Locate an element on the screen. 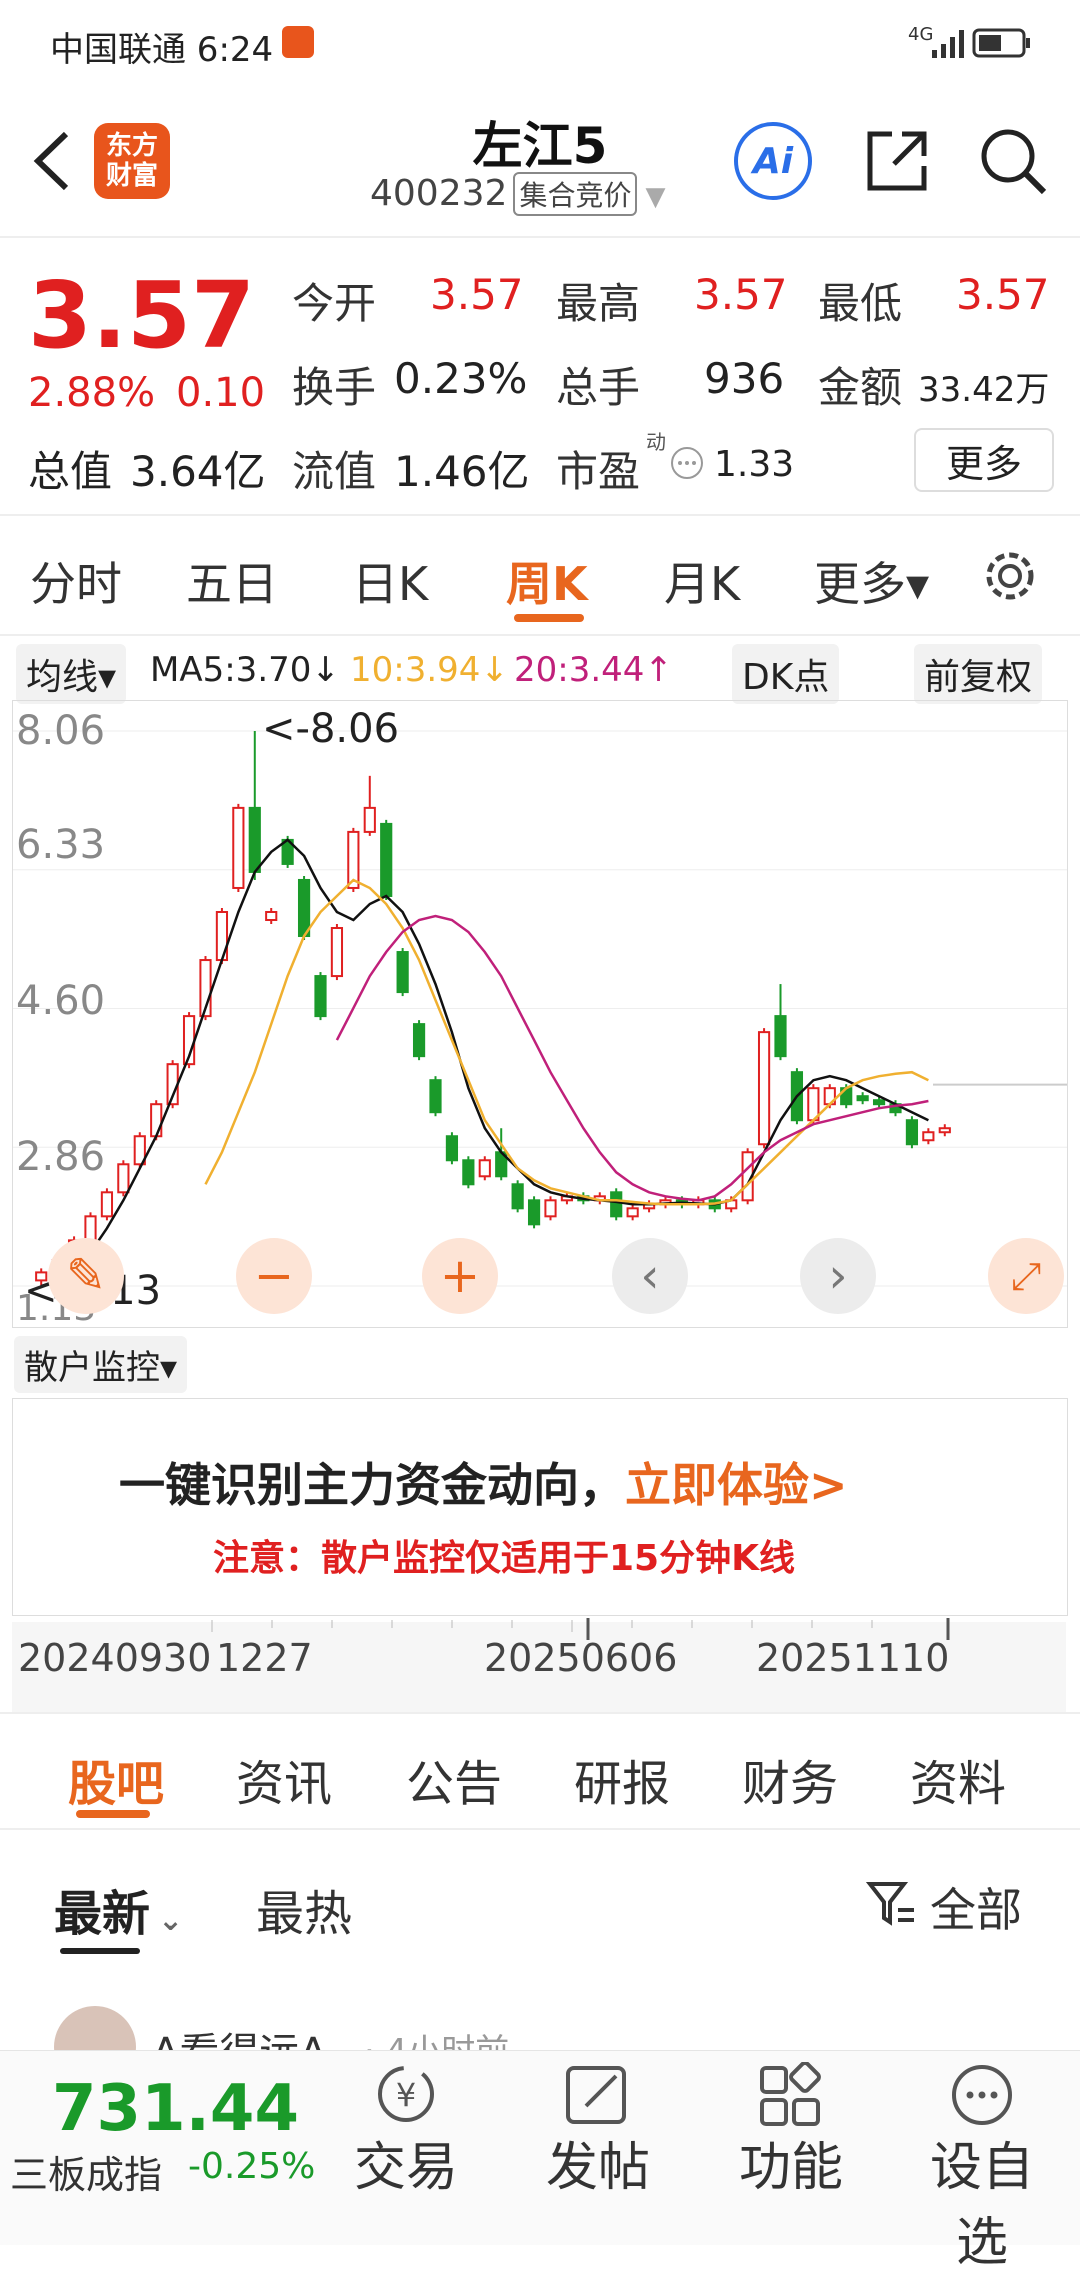  change-abs: 0.10 is located at coordinates (221, 393).